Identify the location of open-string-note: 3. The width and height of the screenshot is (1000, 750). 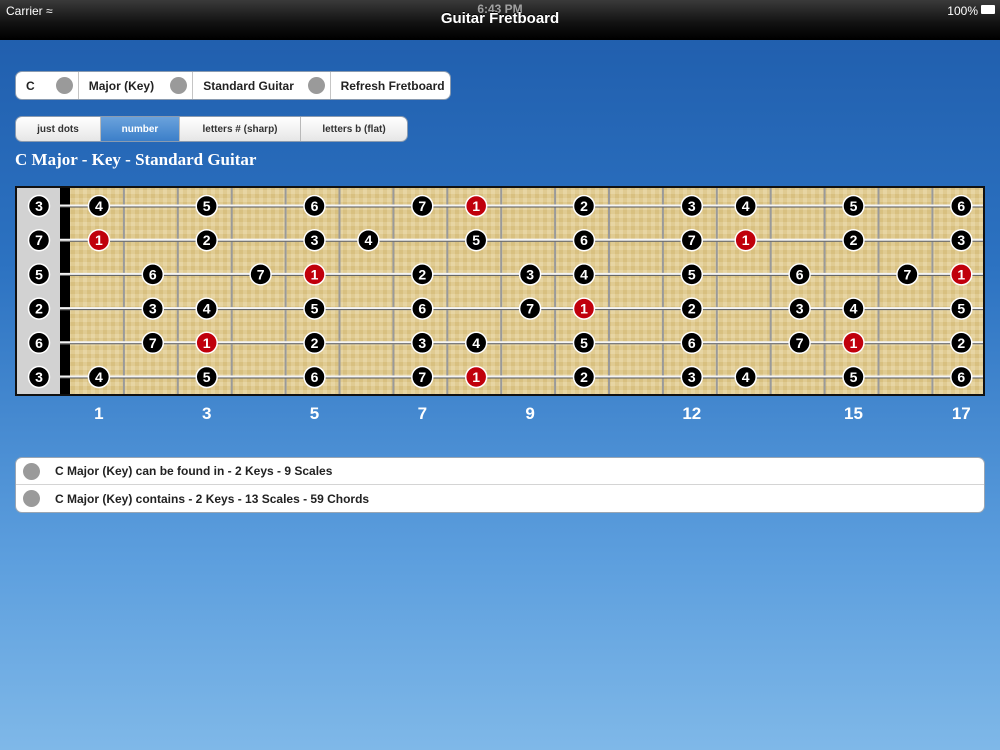
(39, 206).